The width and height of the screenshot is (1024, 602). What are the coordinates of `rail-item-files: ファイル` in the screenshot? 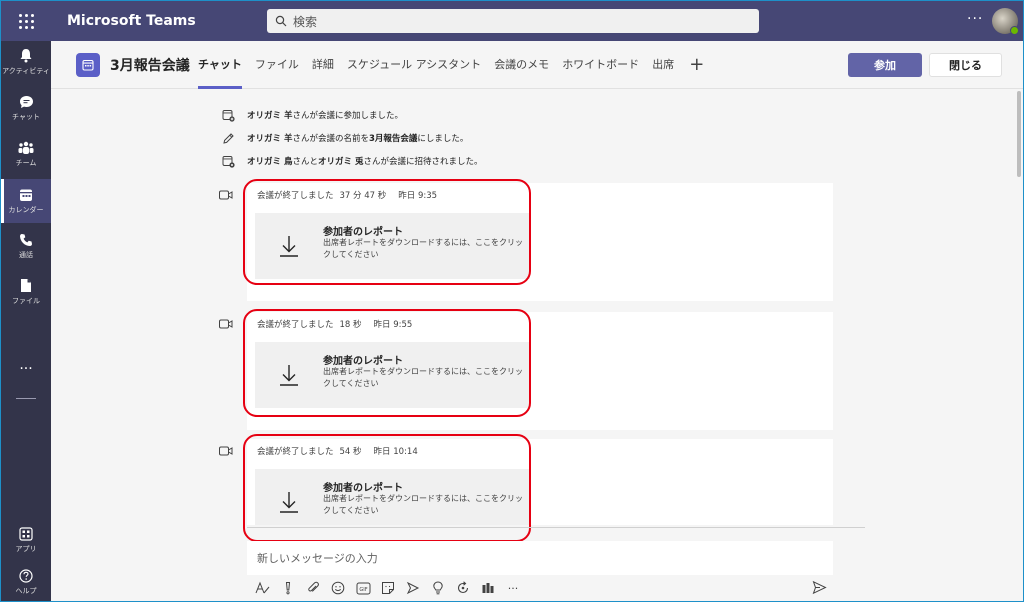 It's located at (26, 292).